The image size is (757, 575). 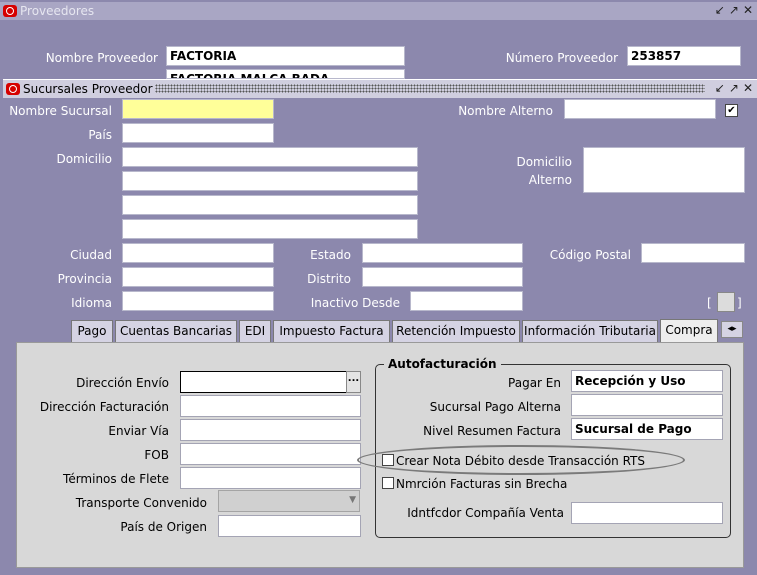 I want to click on tab-informacion-tributaria: Información Tributaria, so click(x=590, y=331).